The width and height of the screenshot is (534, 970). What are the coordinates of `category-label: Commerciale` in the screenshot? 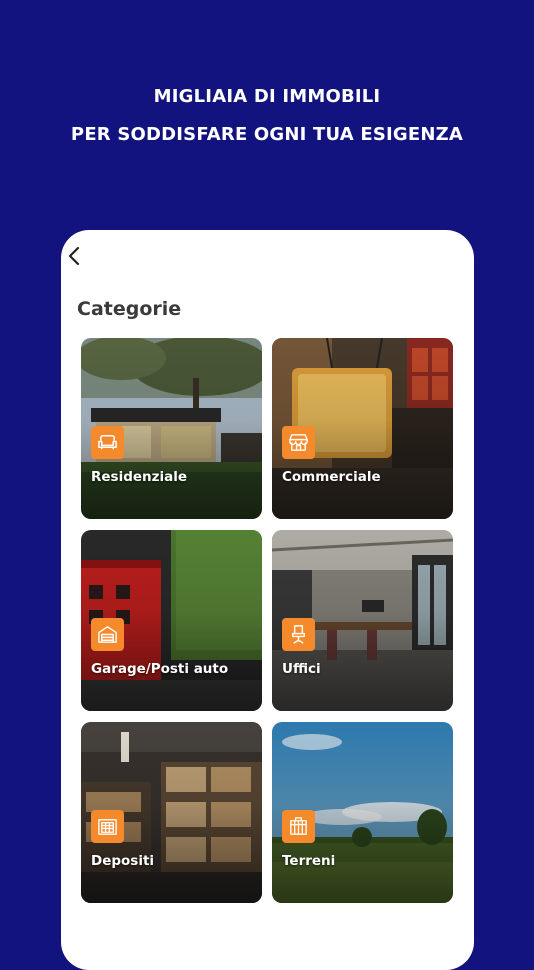 It's located at (331, 477).